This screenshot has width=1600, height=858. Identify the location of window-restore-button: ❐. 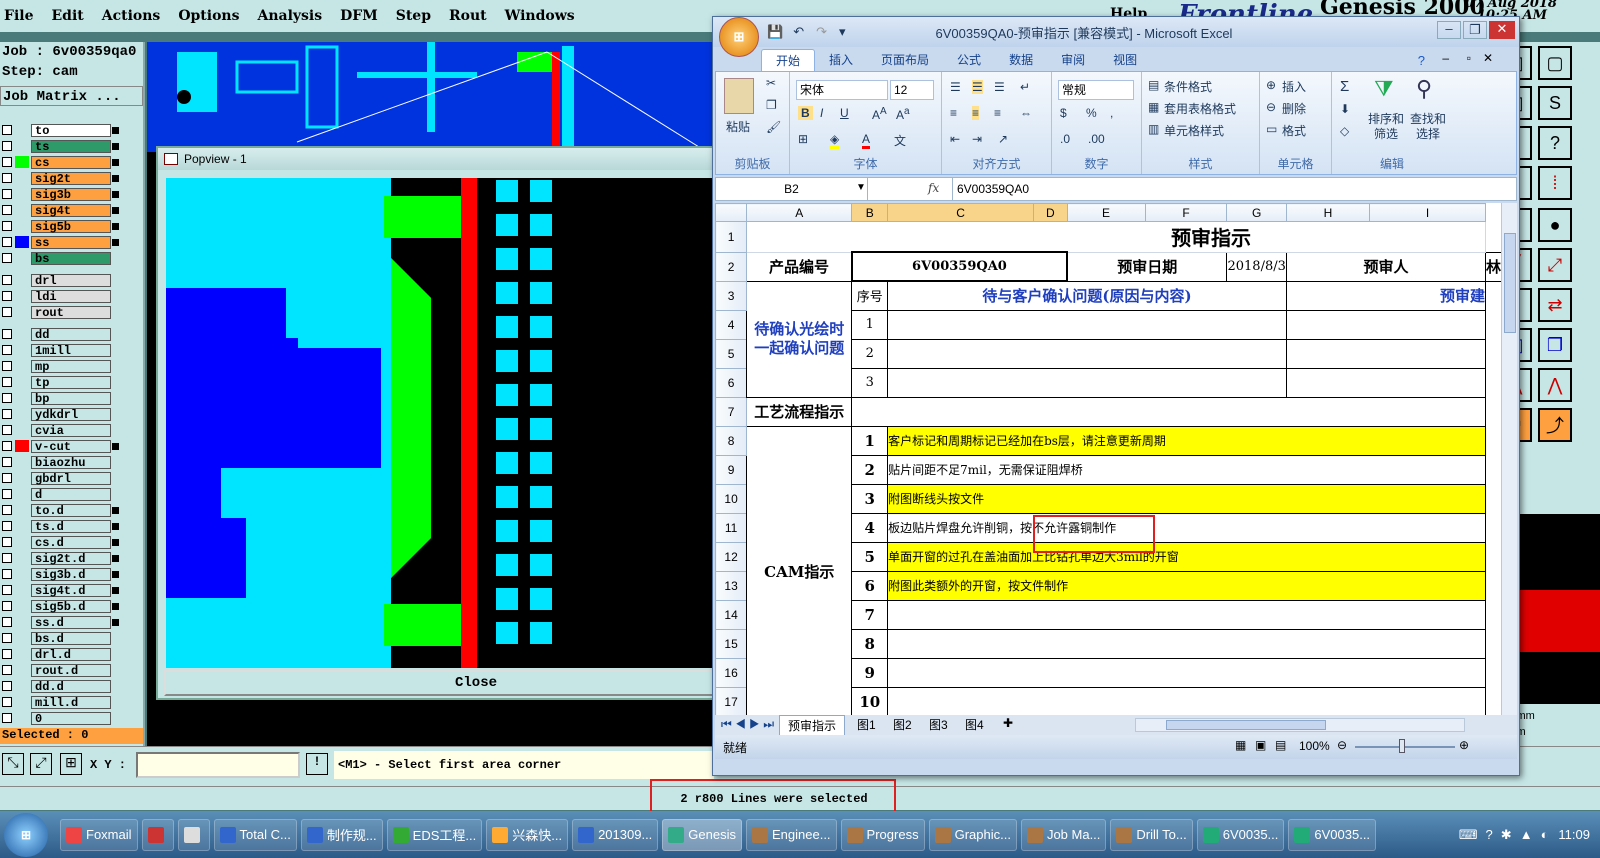
(1475, 30).